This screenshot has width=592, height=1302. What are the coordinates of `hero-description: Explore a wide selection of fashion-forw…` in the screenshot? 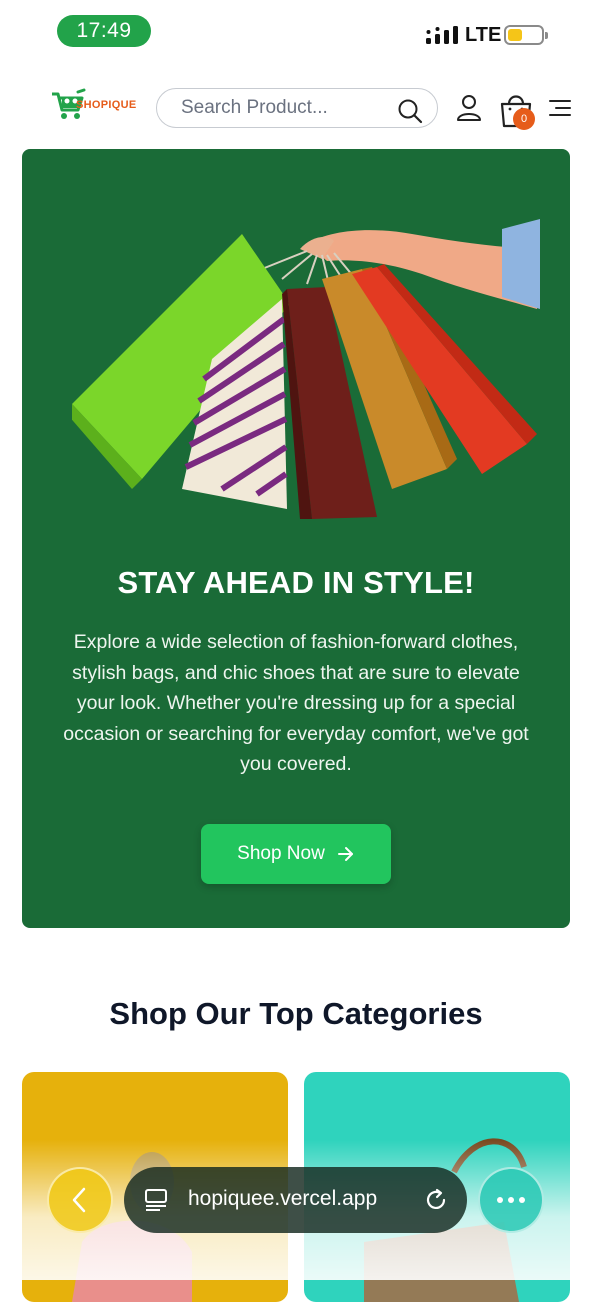 It's located at (296, 703).